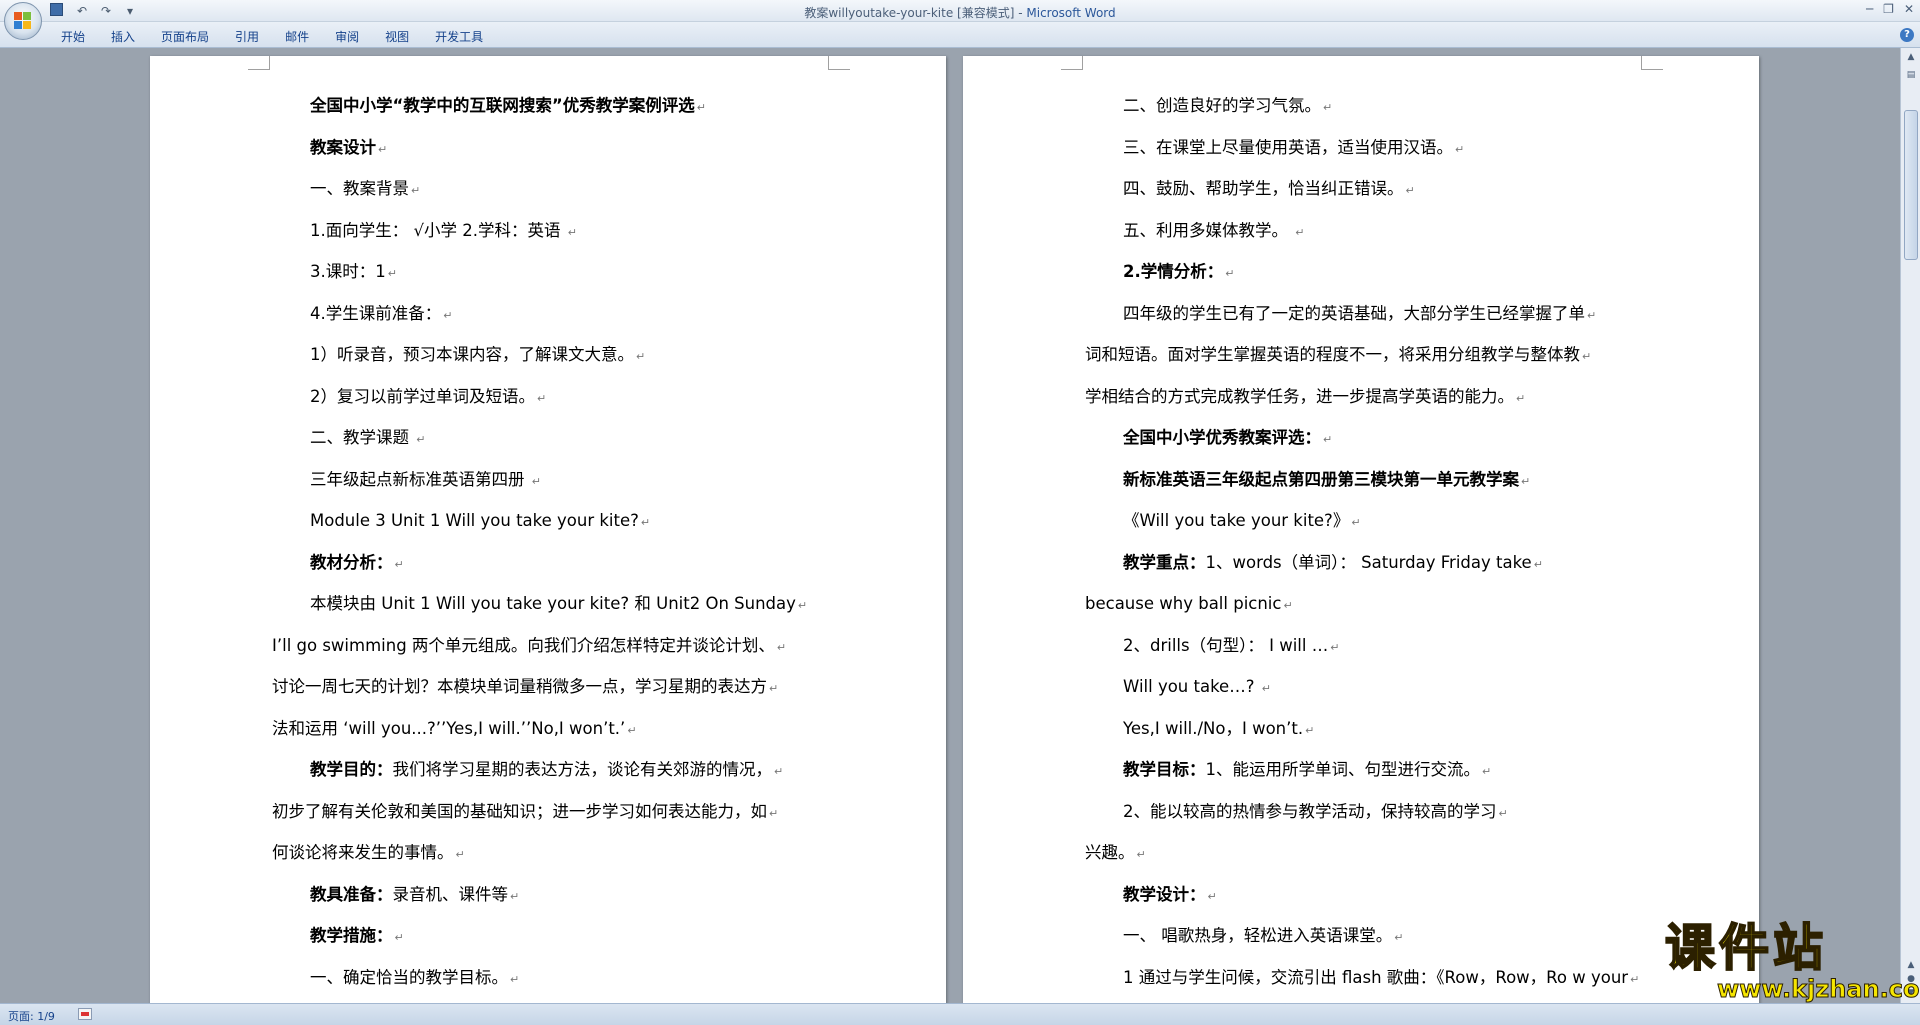  I want to click on paragraph-line: 四、鼓励、帮助学生，恰当纠正错误。 ↵, so click(1375, 189).